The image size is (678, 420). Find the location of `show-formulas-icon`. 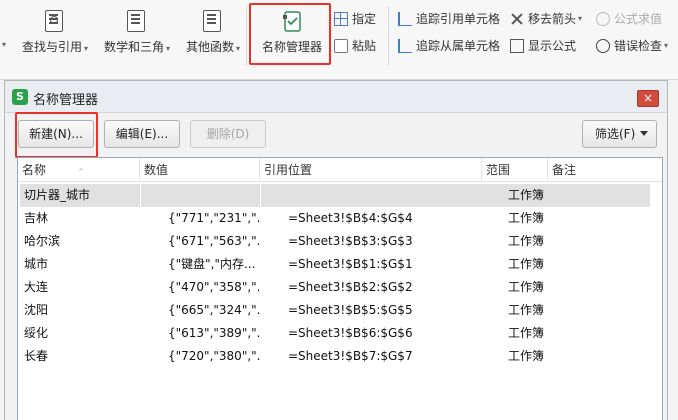

show-formulas-icon is located at coordinates (517, 45).